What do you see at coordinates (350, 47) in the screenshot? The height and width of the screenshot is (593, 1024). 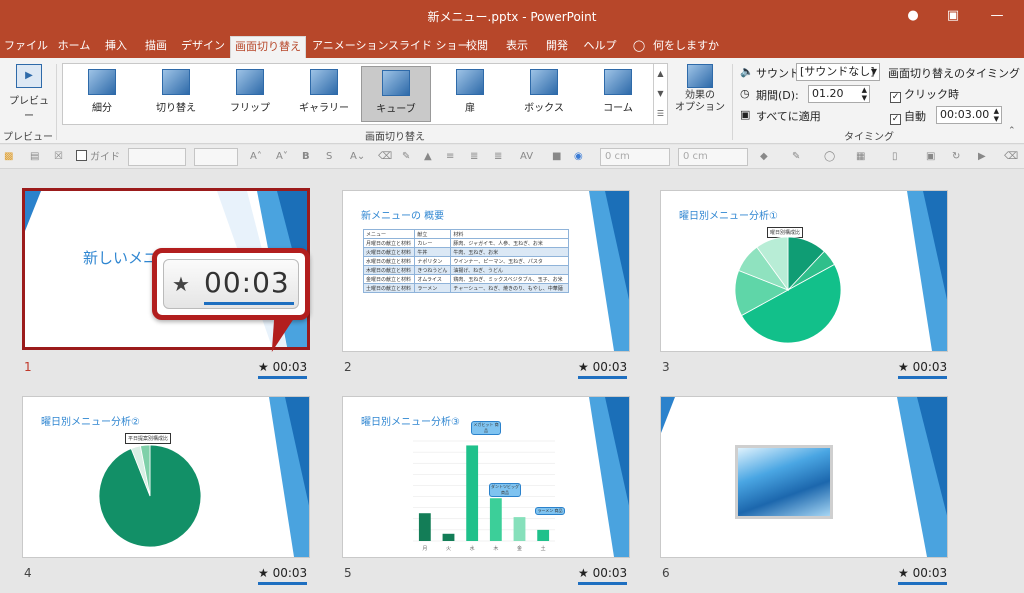 I see `tab-animations: アニメーション` at bounding box center [350, 47].